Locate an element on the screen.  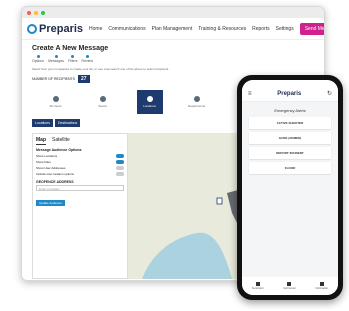
tool-locations: Locations is located at coordinates (149, 102).